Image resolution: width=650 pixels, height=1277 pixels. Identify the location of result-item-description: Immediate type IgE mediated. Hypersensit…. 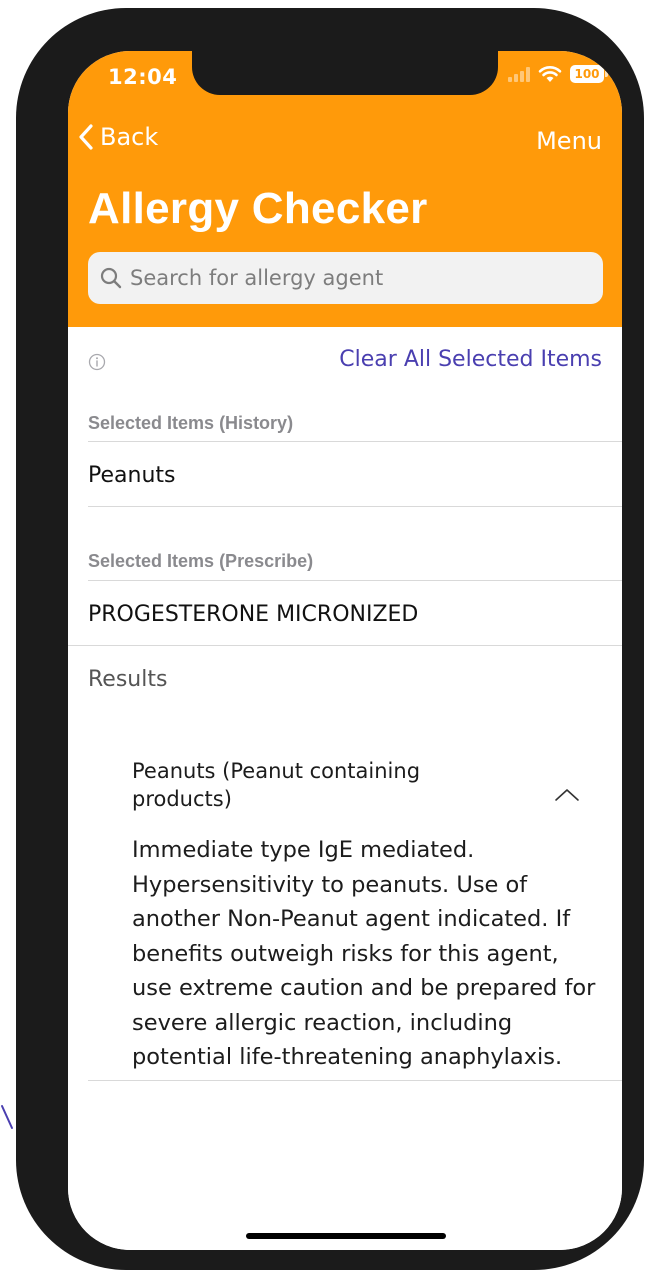
(364, 953).